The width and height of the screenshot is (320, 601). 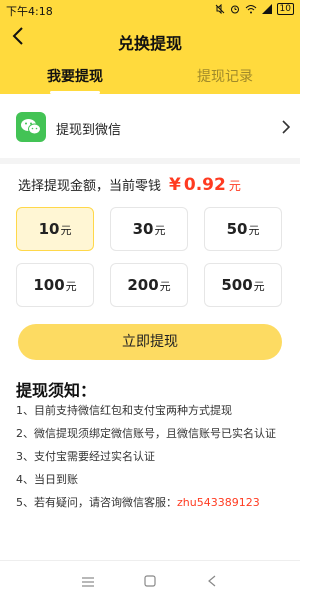 I want to click on wifi-icon, so click(x=251, y=9).